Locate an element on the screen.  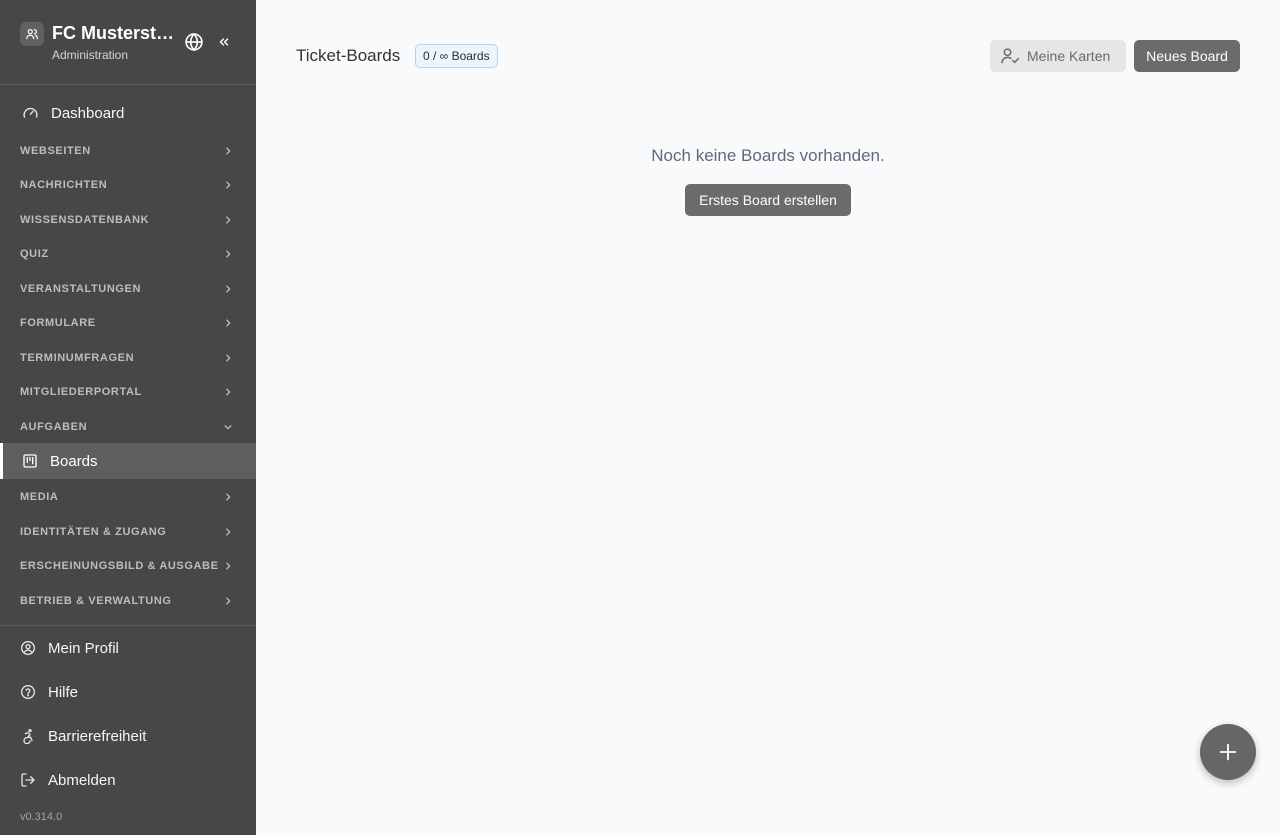
add-fab-button is located at coordinates (1228, 752).